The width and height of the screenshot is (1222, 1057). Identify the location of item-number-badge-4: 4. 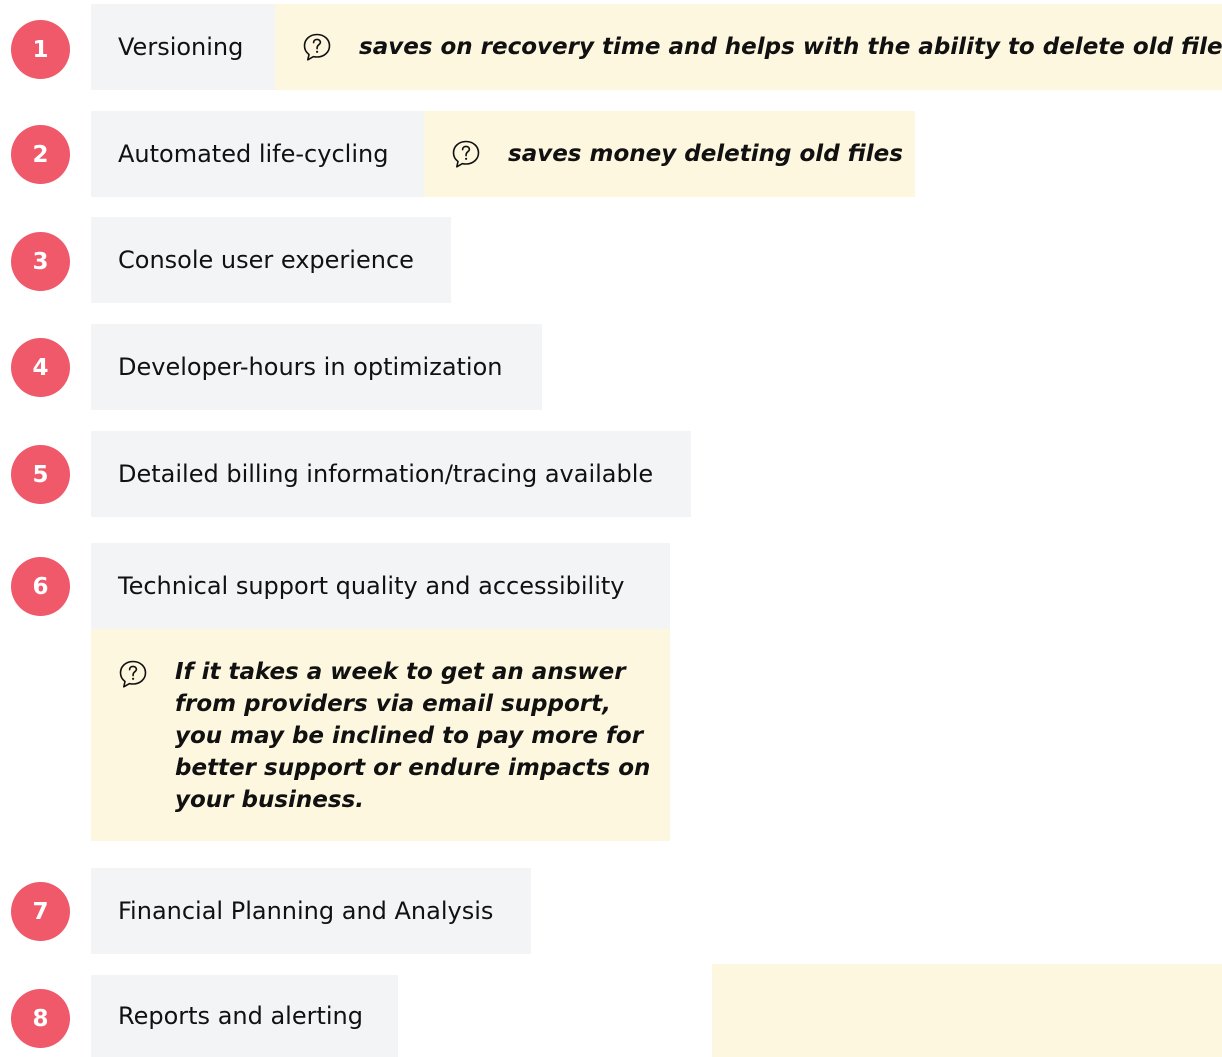
(40, 367).